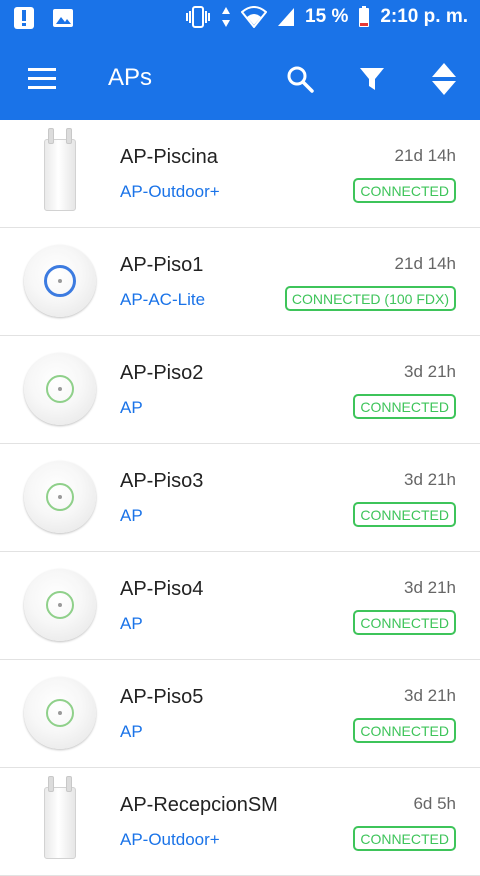 Image resolution: width=480 pixels, height=876 pixels. I want to click on data-transfer-icon, so click(226, 17).